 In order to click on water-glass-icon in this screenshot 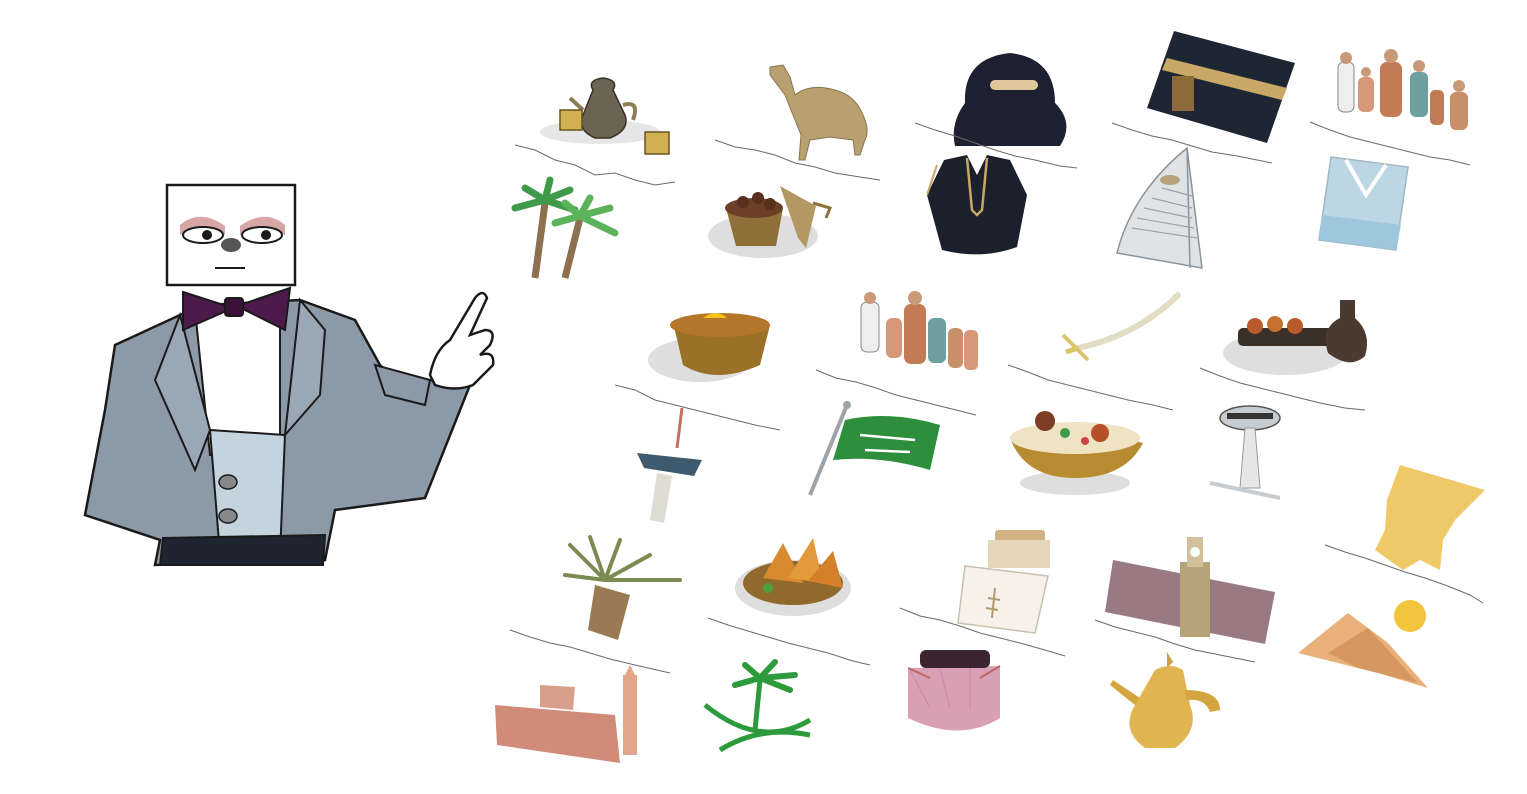, I will do `click(1363, 204)`.